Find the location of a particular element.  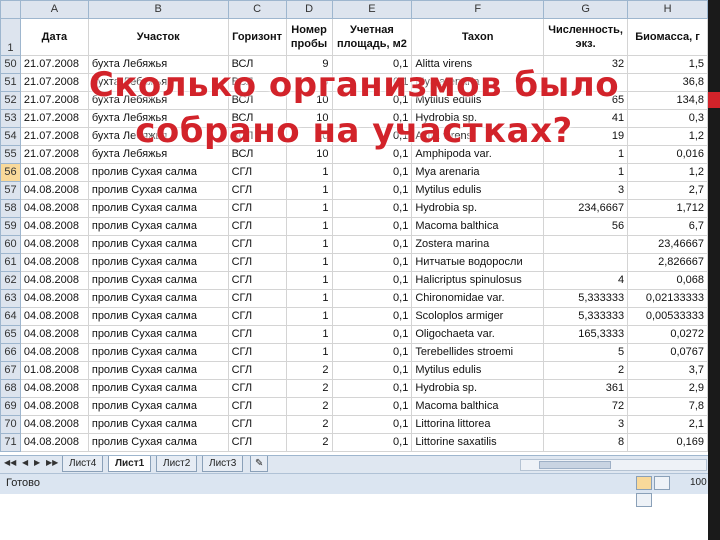

first-sheet-icon: ◀◀ is located at coordinates (10, 462).